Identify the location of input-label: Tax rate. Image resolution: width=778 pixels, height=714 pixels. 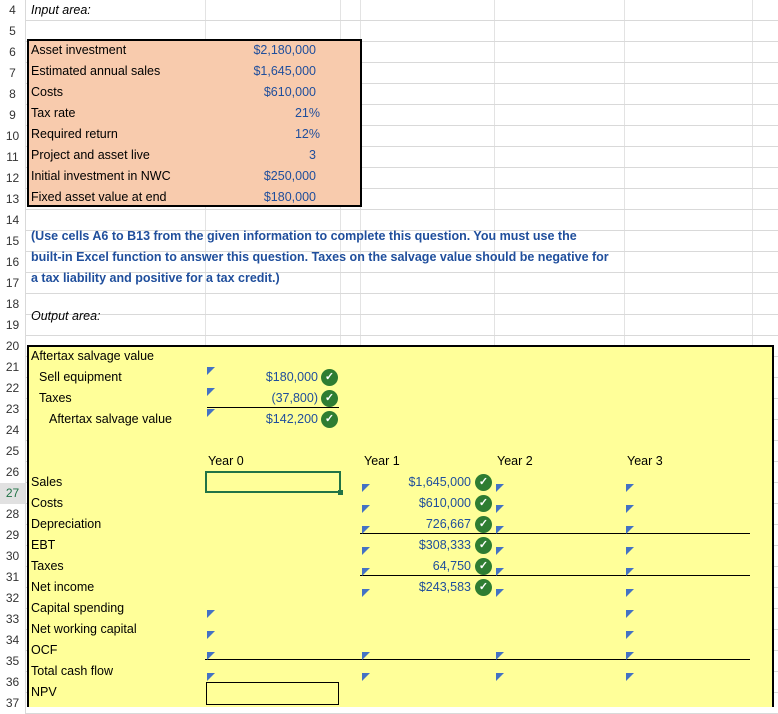
(53, 113).